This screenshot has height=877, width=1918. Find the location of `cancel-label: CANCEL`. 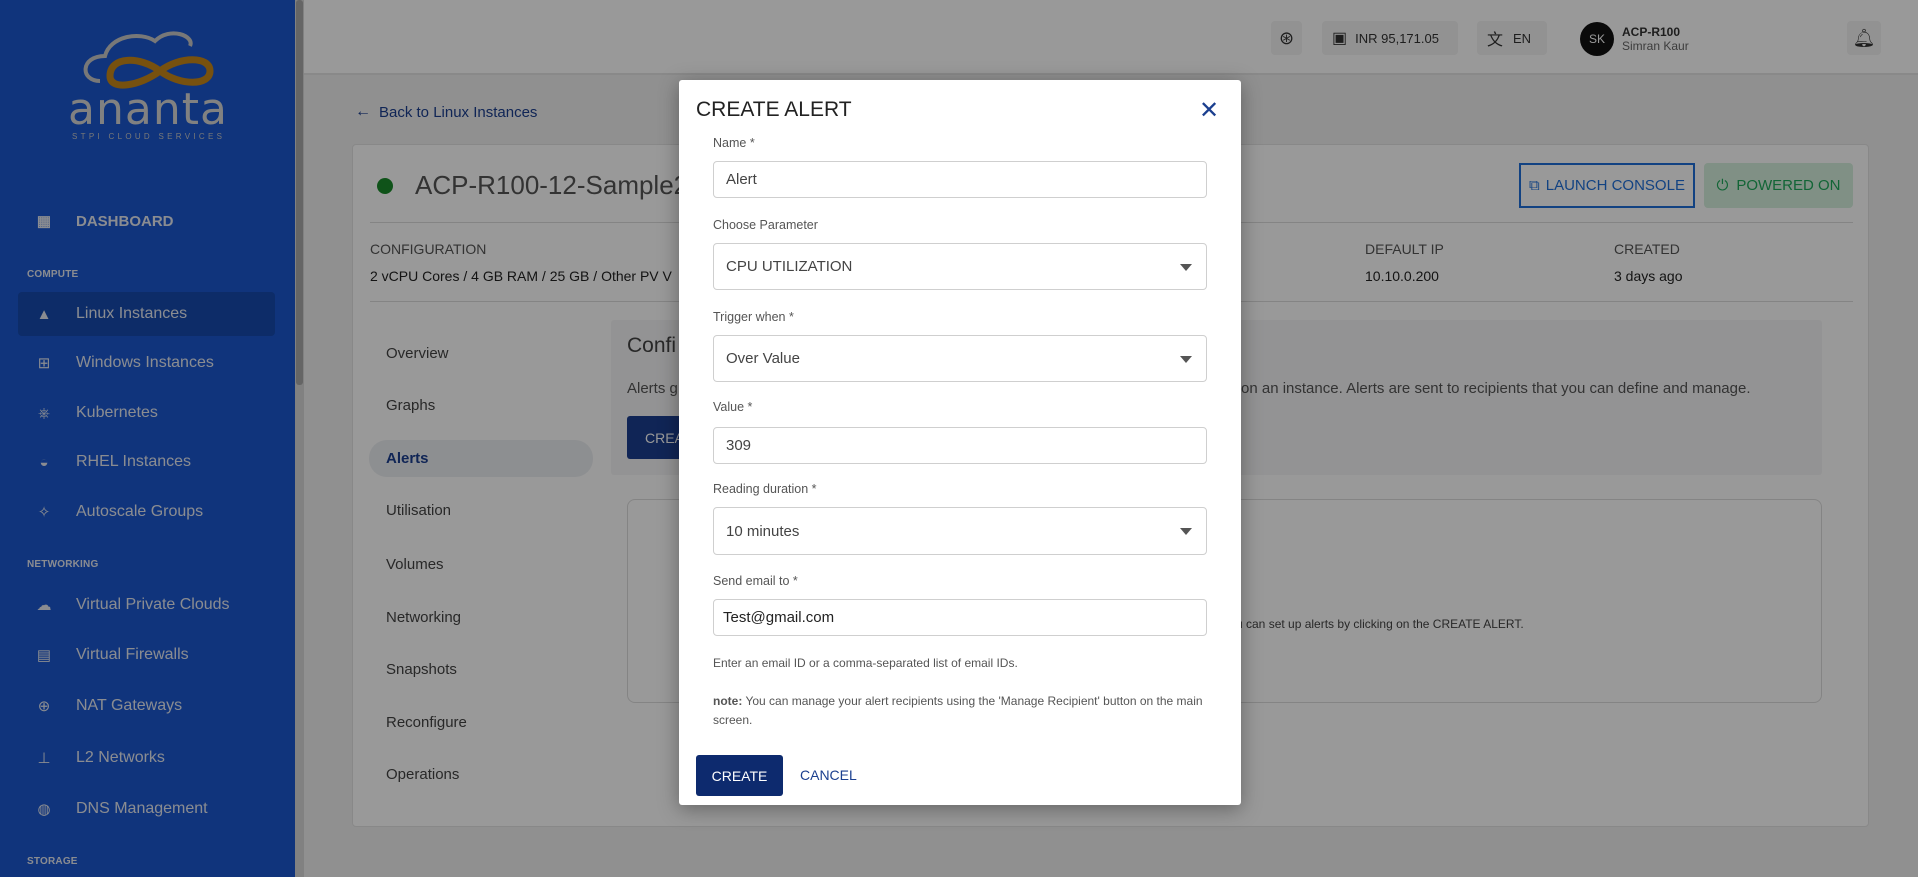

cancel-label: CANCEL is located at coordinates (828, 775).